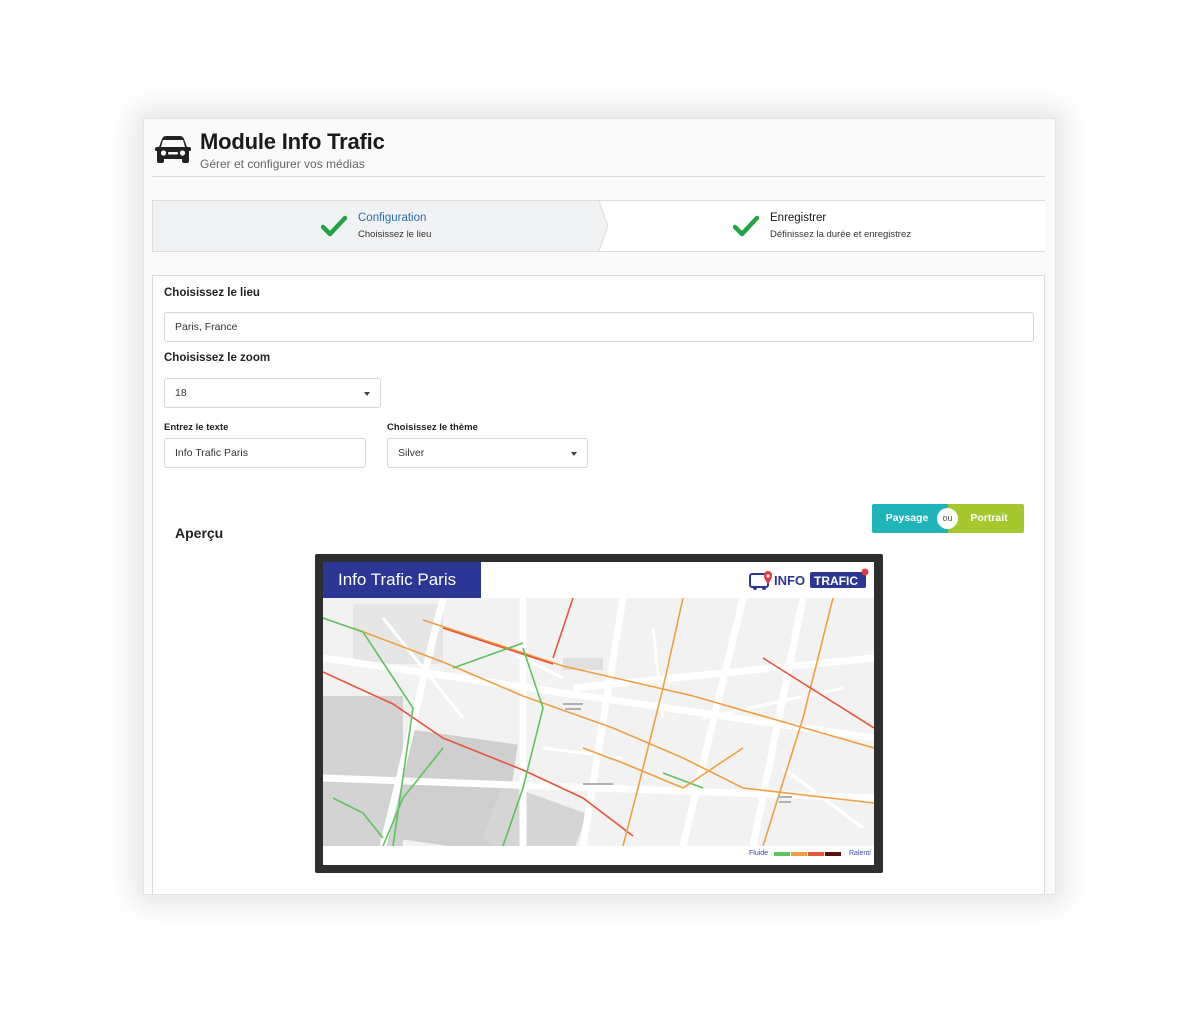 The width and height of the screenshot is (1200, 1015). I want to click on texte-label: Entrez le texte, so click(196, 427).